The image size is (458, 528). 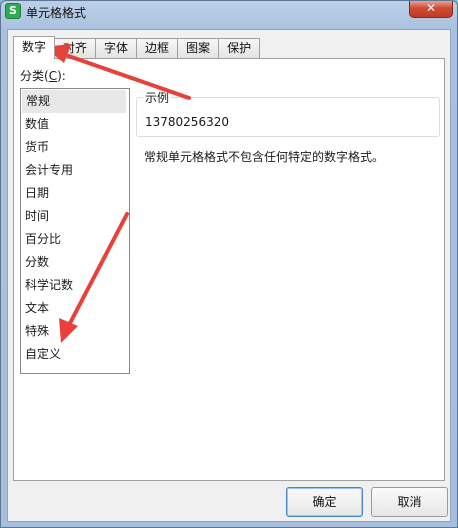 What do you see at coordinates (74, 101) in the screenshot?
I see `category-item-general: 常规` at bounding box center [74, 101].